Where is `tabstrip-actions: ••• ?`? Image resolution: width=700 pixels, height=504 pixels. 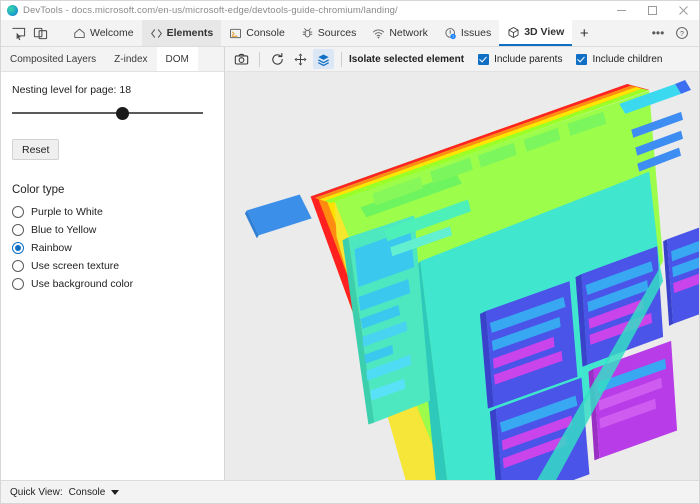
tabstrip-actions: ••• ? is located at coordinates (673, 33).